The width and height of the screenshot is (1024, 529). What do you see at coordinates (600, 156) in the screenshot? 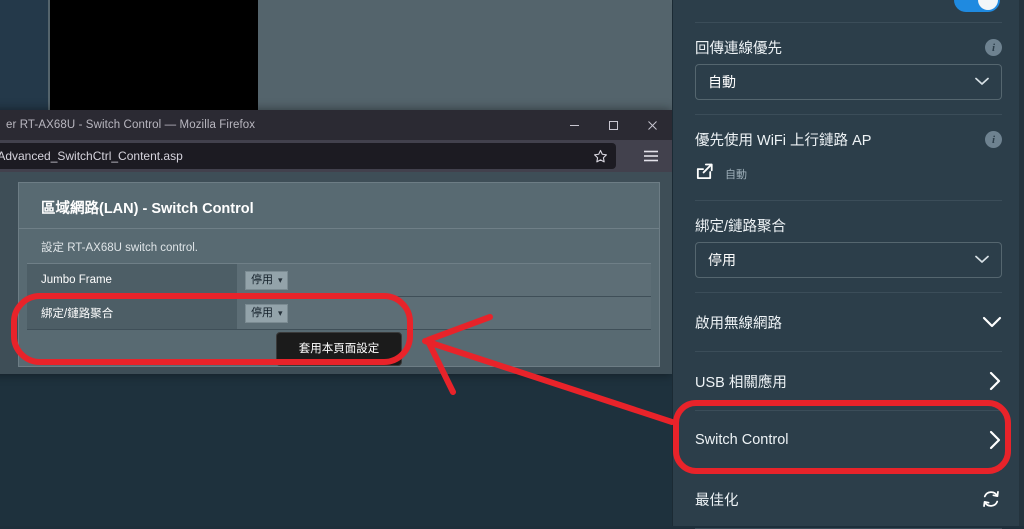
I see `bookmark-star-icon` at bounding box center [600, 156].